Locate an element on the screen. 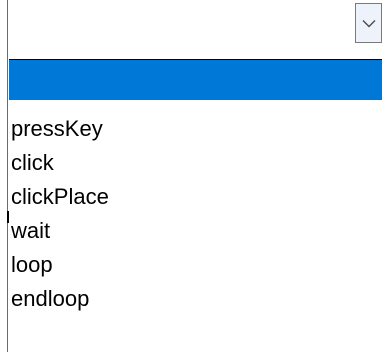 The height and width of the screenshot is (356, 382). option-loop: loop is located at coordinates (195, 265).